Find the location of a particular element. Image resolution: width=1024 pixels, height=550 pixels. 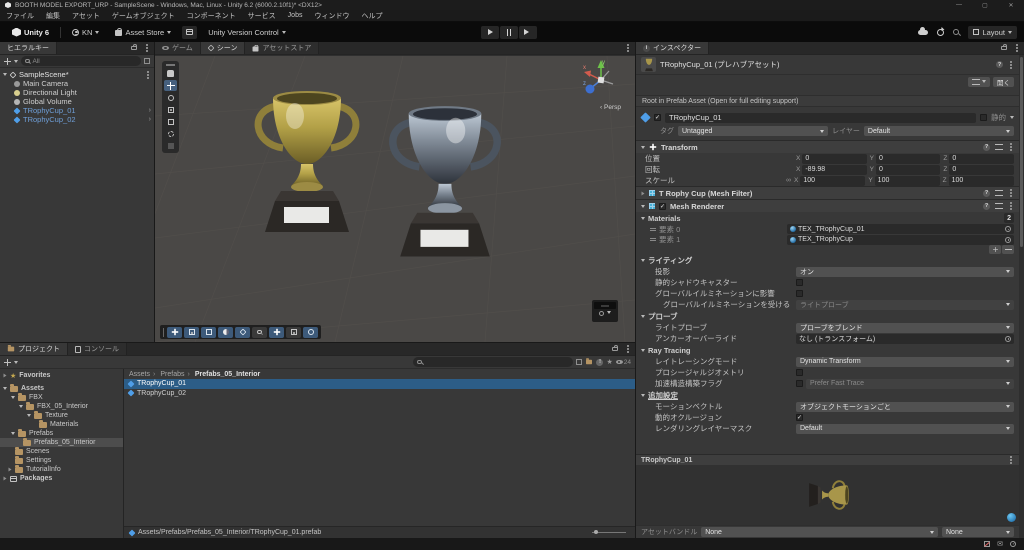

link-scale-icon: ∞ is located at coordinates (788, 180).